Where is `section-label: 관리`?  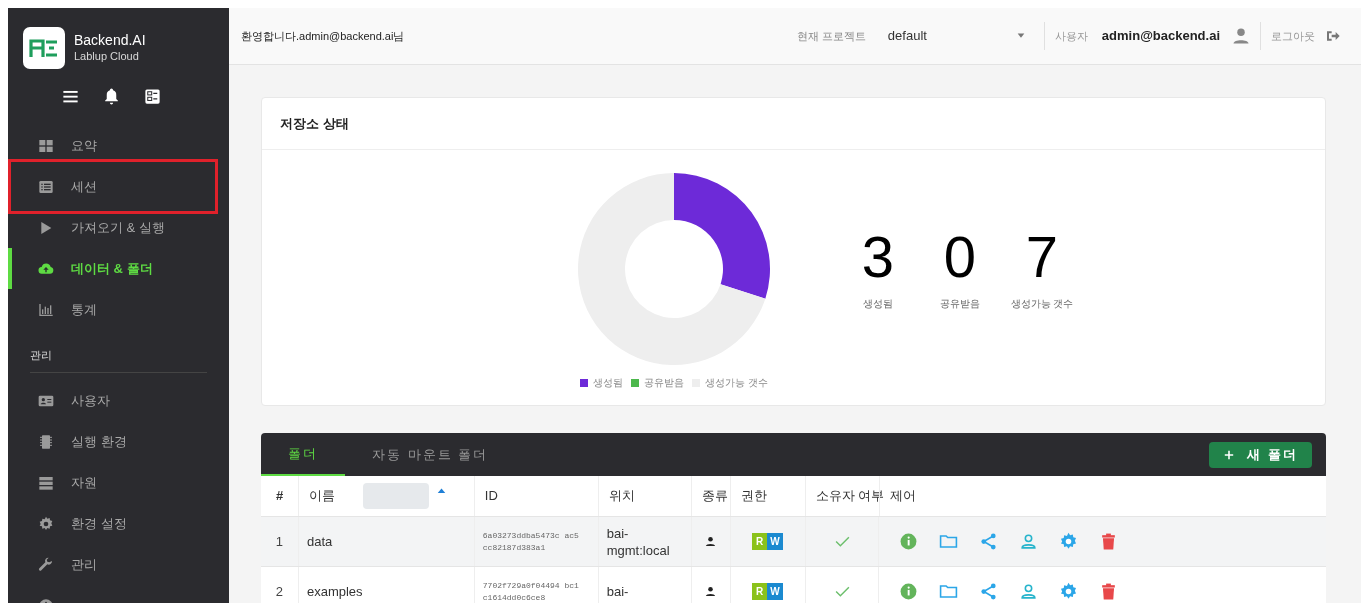 section-label: 관리 is located at coordinates (41, 355).